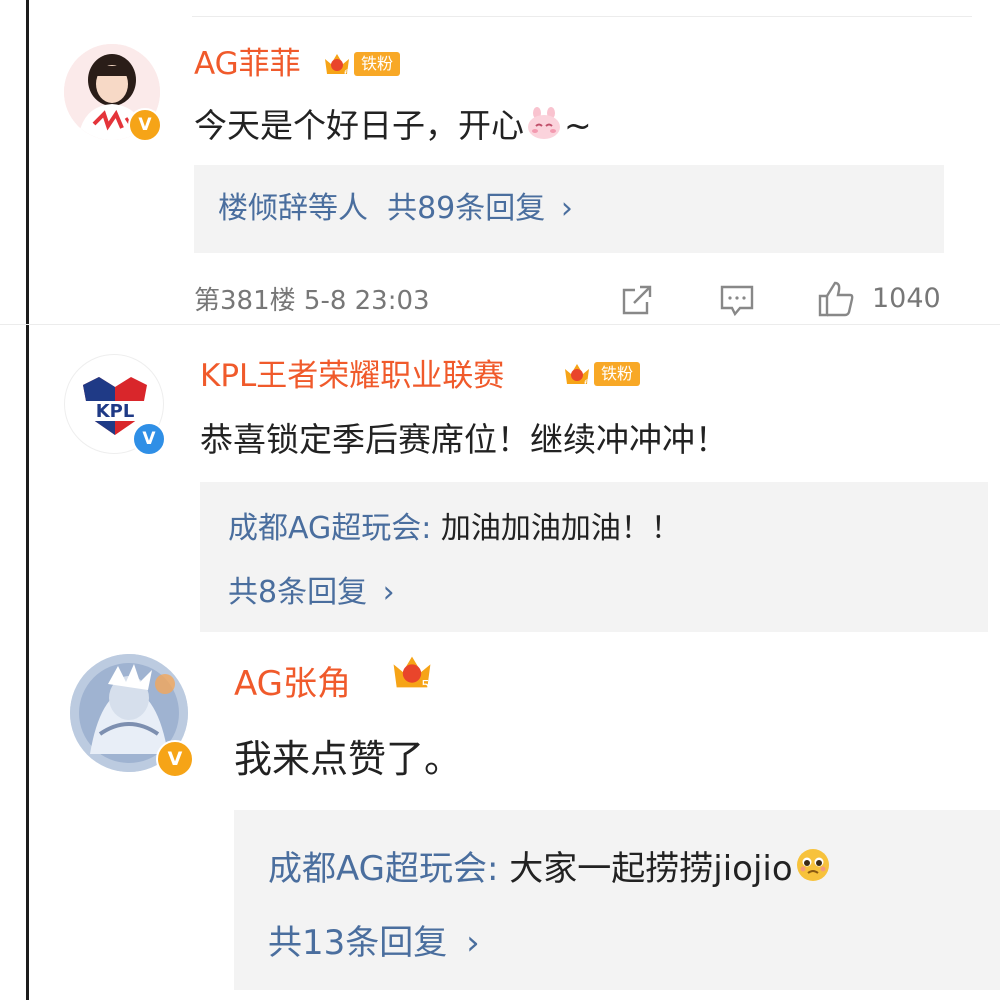 The height and width of the screenshot is (1000, 1000). Describe the element at coordinates (311, 593) in the screenshot. I see `reply-count-link: 共8条回复 ›` at that location.